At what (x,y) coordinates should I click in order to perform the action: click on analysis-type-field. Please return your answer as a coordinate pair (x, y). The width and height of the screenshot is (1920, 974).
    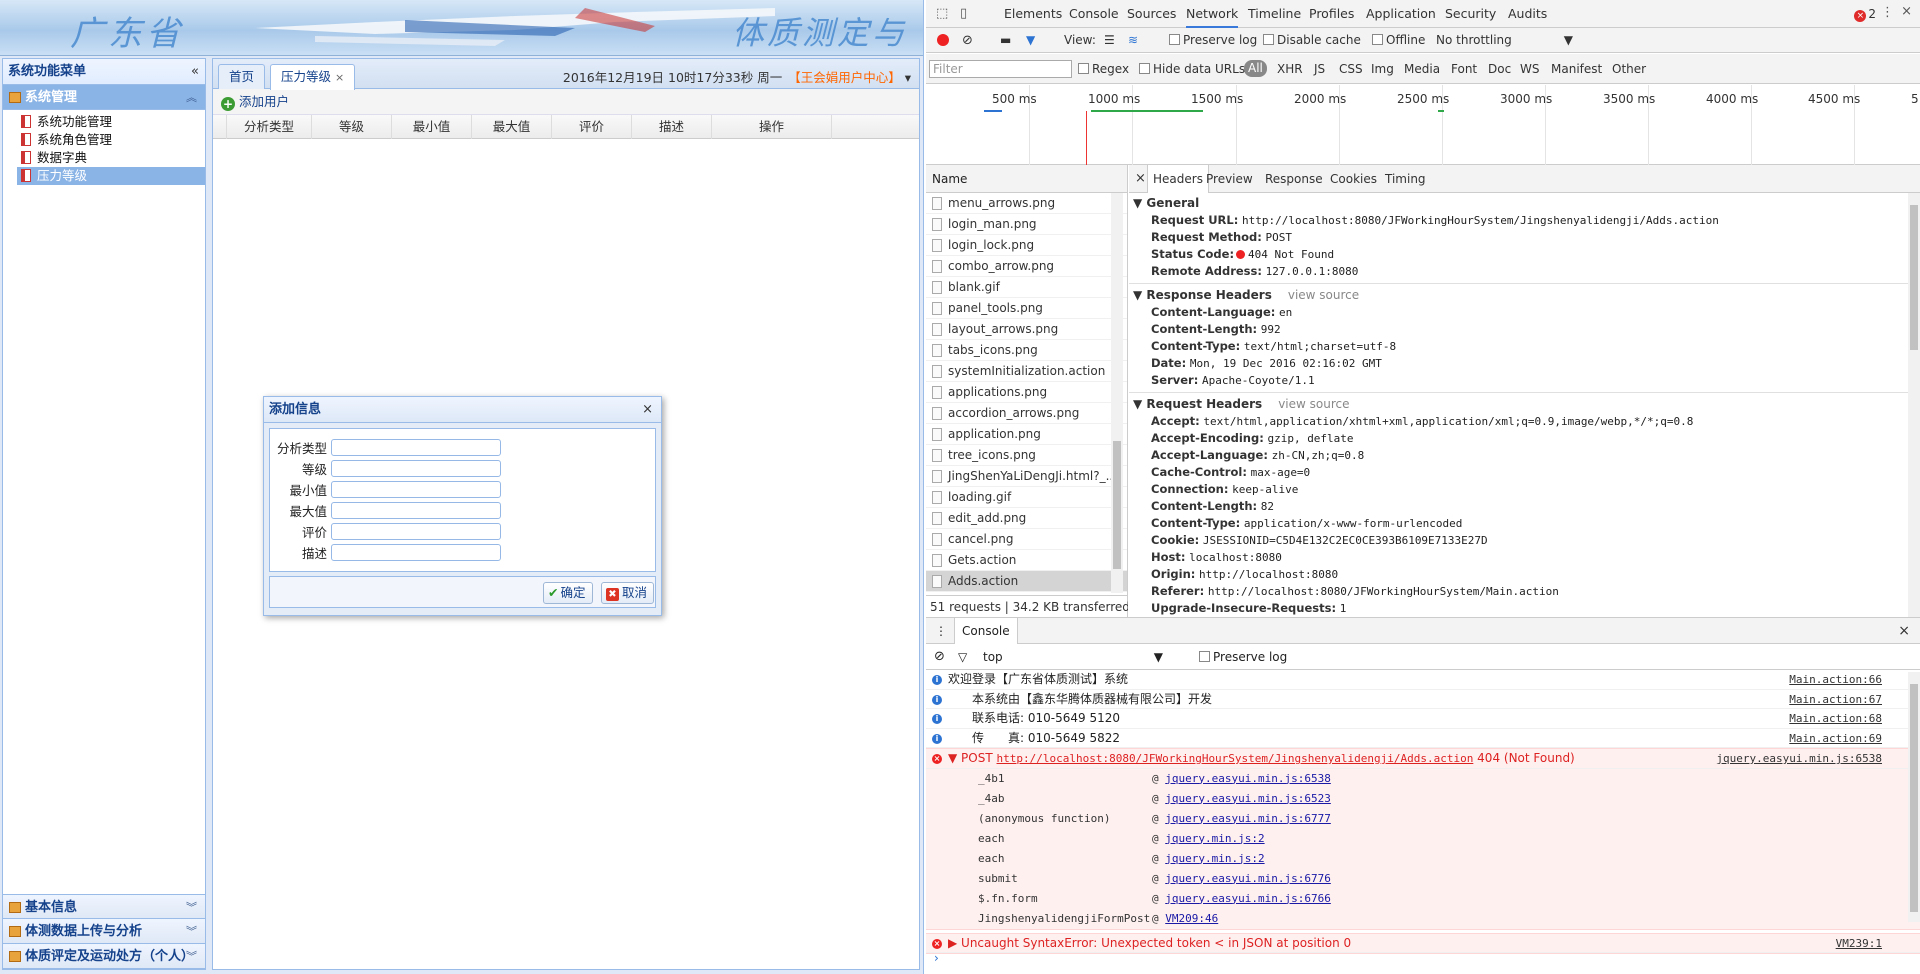
    Looking at the image, I should click on (416, 447).